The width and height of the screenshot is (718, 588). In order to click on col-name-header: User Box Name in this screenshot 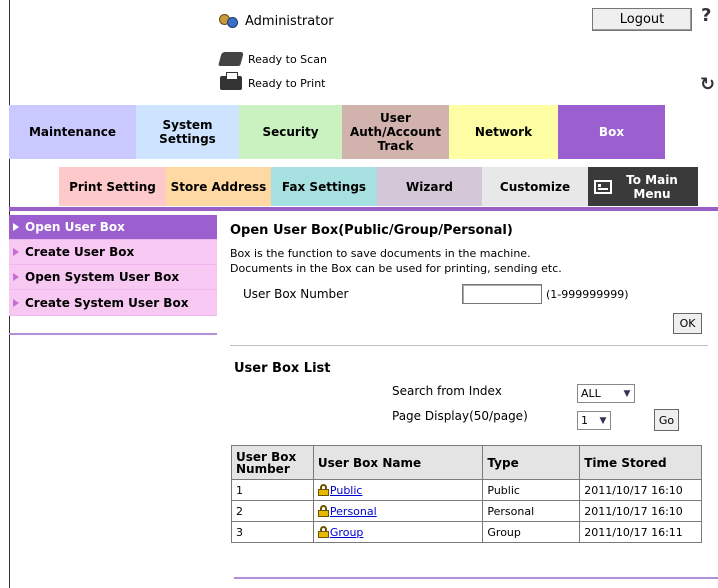, I will do `click(398, 462)`.